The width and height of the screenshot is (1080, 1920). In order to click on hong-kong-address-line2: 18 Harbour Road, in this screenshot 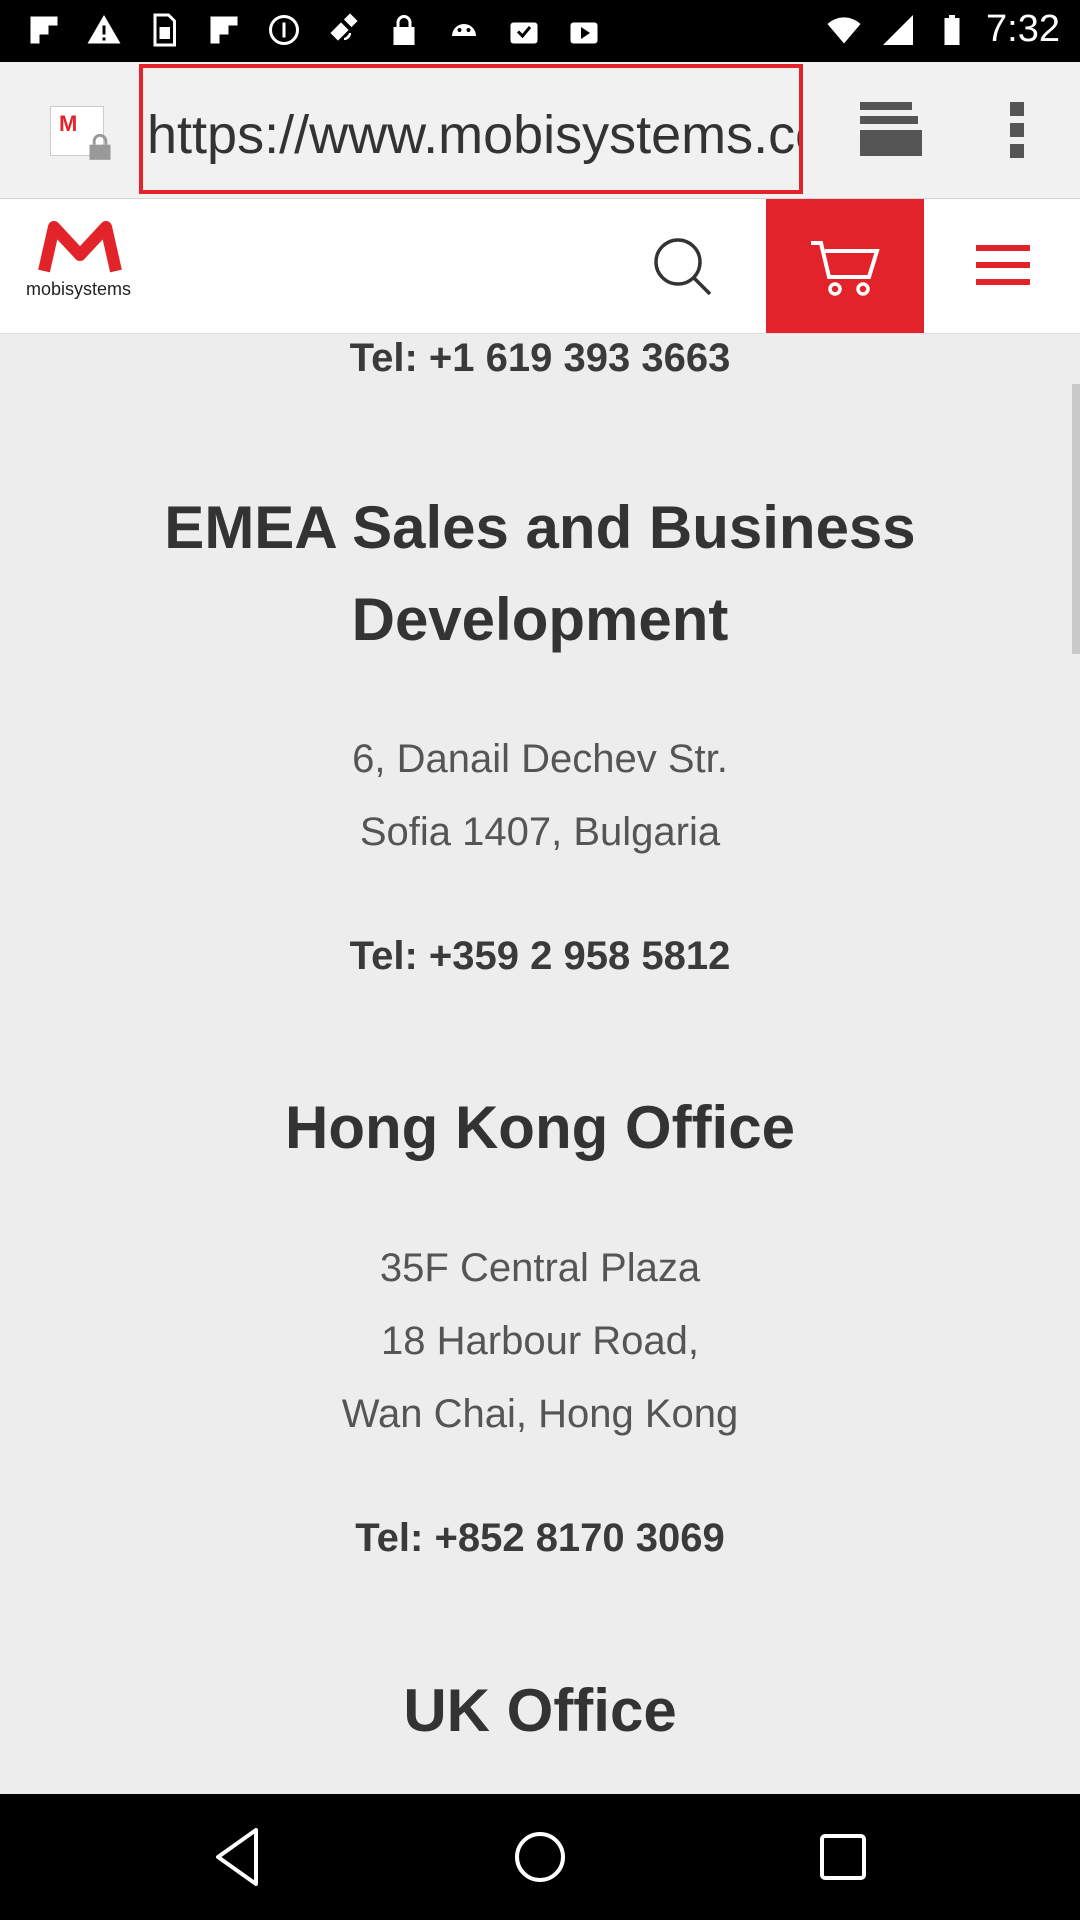, I will do `click(540, 1341)`.